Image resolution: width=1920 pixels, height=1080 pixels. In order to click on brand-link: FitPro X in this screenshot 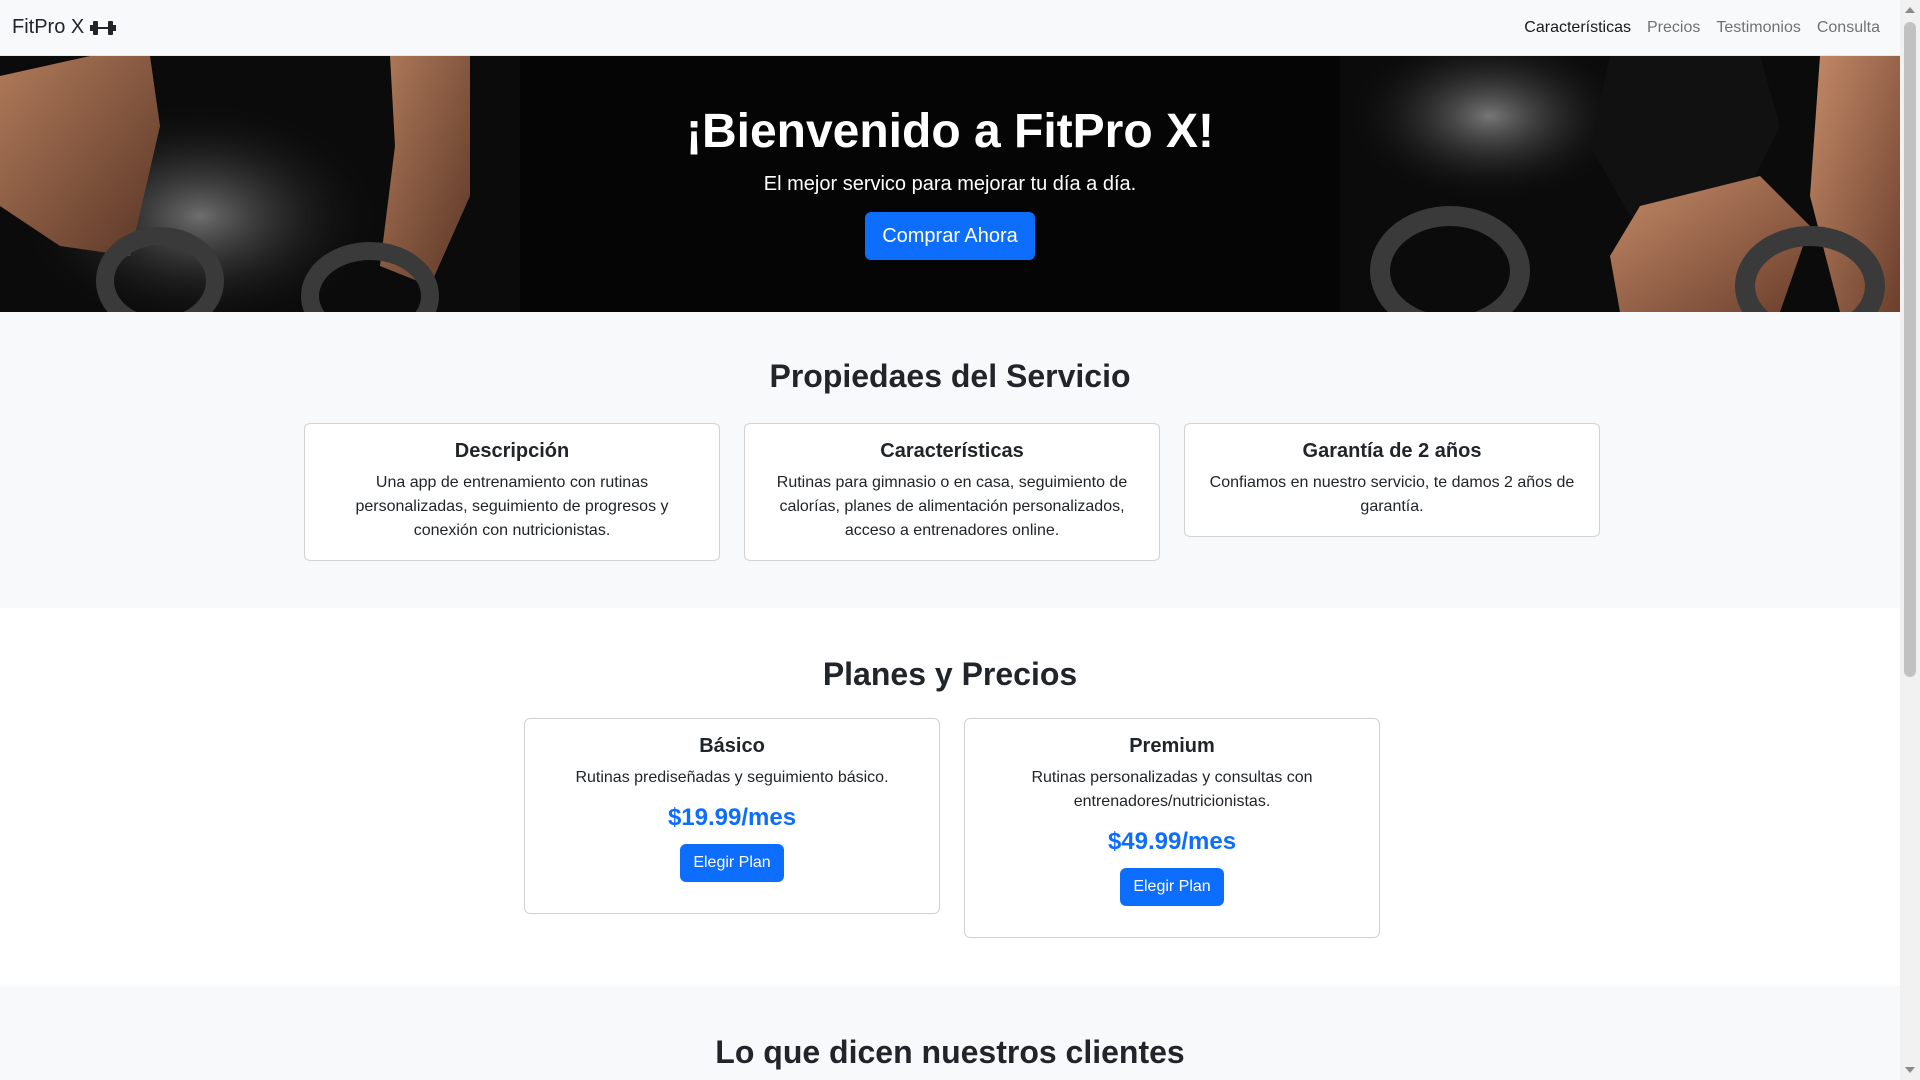, I will do `click(64, 27)`.